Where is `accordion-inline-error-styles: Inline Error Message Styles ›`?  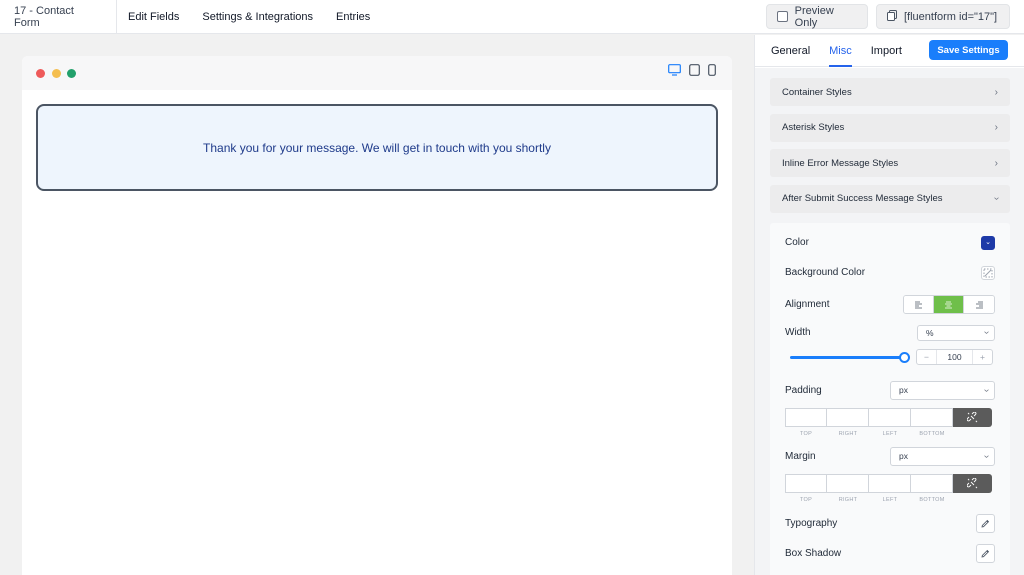
accordion-inline-error-styles: Inline Error Message Styles › is located at coordinates (890, 163).